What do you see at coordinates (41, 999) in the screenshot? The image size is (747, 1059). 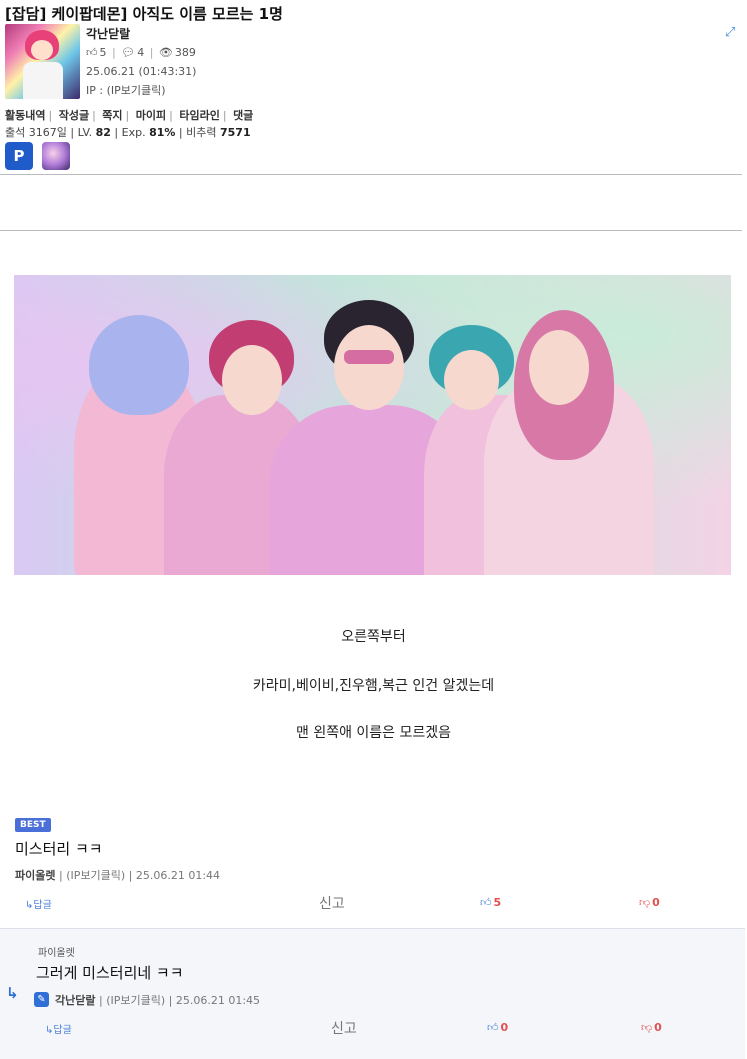 I see `pencil-icon: ✎` at bounding box center [41, 999].